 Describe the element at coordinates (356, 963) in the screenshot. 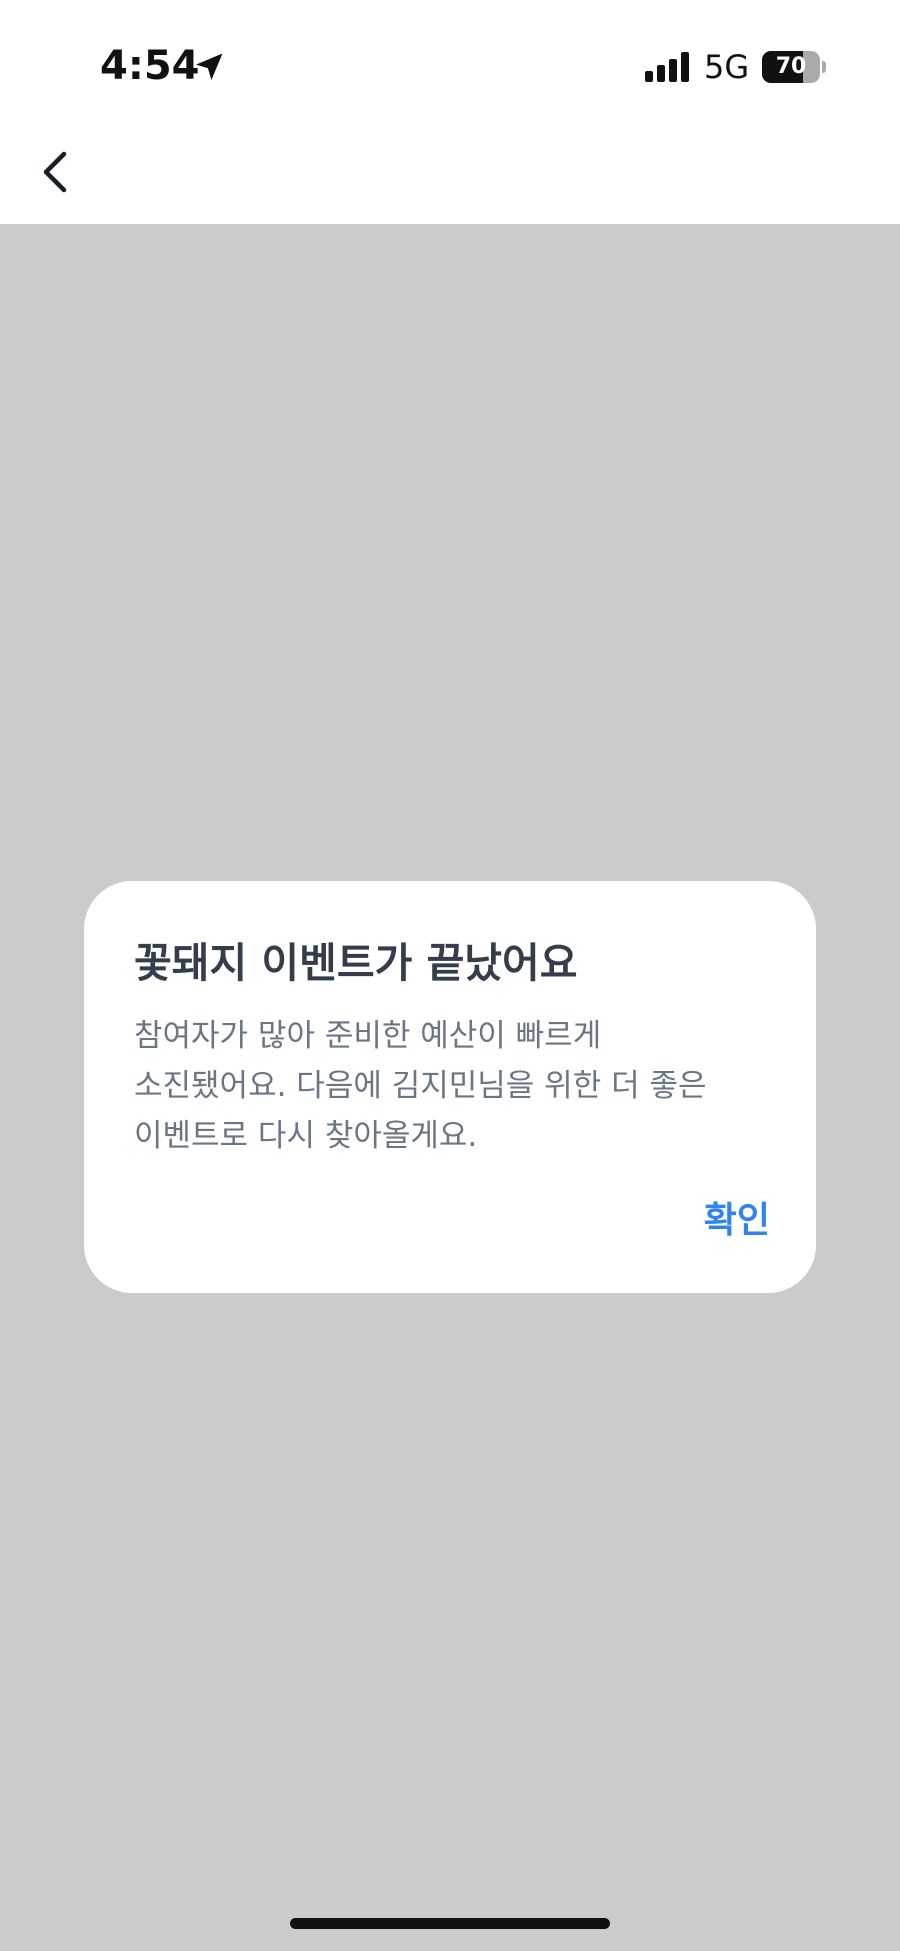

I see `dialog-title: 꽃돼지 이벤트가 끝났어요` at that location.